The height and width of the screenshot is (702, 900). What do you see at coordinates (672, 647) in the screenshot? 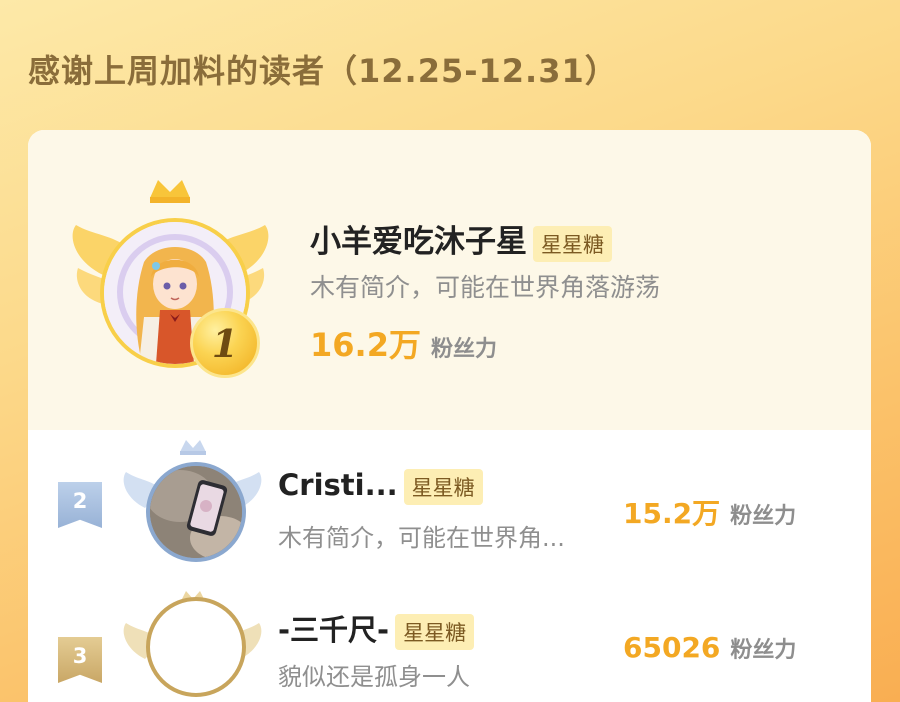
I see `fans-value: 65026` at bounding box center [672, 647].